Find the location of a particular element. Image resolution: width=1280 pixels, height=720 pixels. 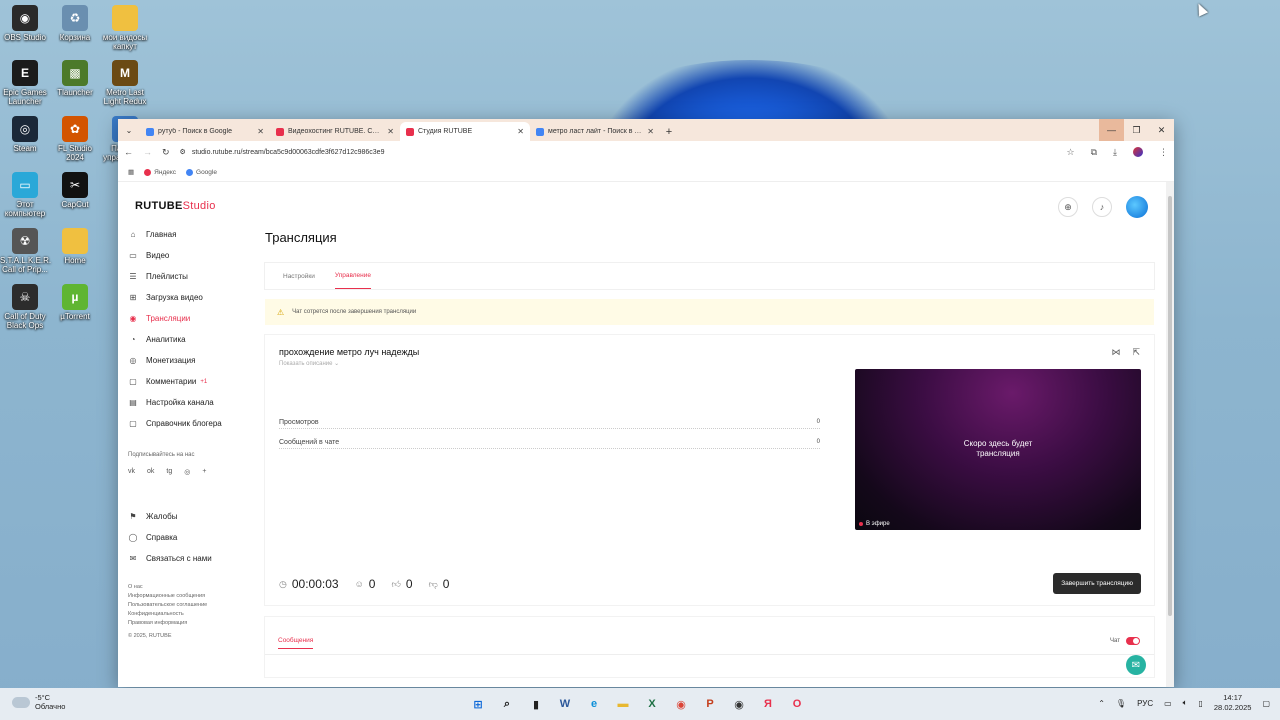

end-stream-button: Завершить трансляцию is located at coordinates (1097, 583).